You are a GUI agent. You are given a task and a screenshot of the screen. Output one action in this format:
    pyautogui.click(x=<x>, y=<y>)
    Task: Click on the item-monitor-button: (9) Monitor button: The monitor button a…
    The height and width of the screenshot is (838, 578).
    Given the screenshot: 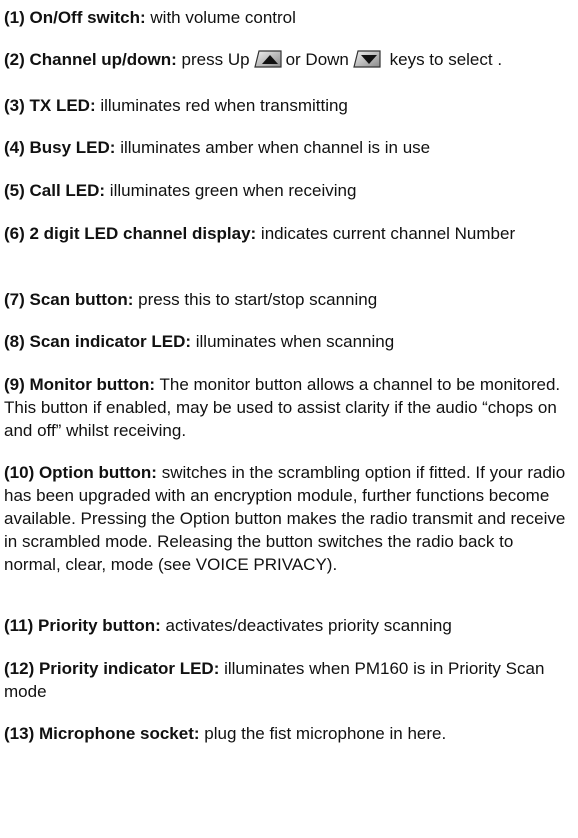 What is the action you would take?
    pyautogui.click(x=289, y=407)
    